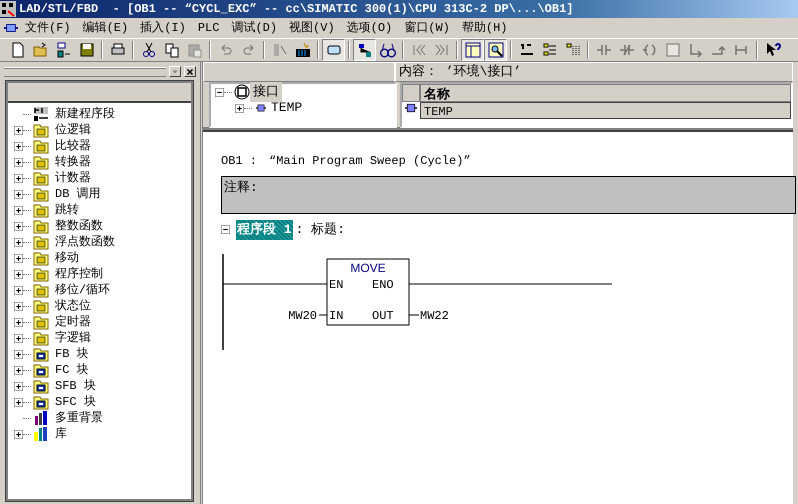 This screenshot has width=798, height=504. I want to click on caret-icon, so click(175, 72).